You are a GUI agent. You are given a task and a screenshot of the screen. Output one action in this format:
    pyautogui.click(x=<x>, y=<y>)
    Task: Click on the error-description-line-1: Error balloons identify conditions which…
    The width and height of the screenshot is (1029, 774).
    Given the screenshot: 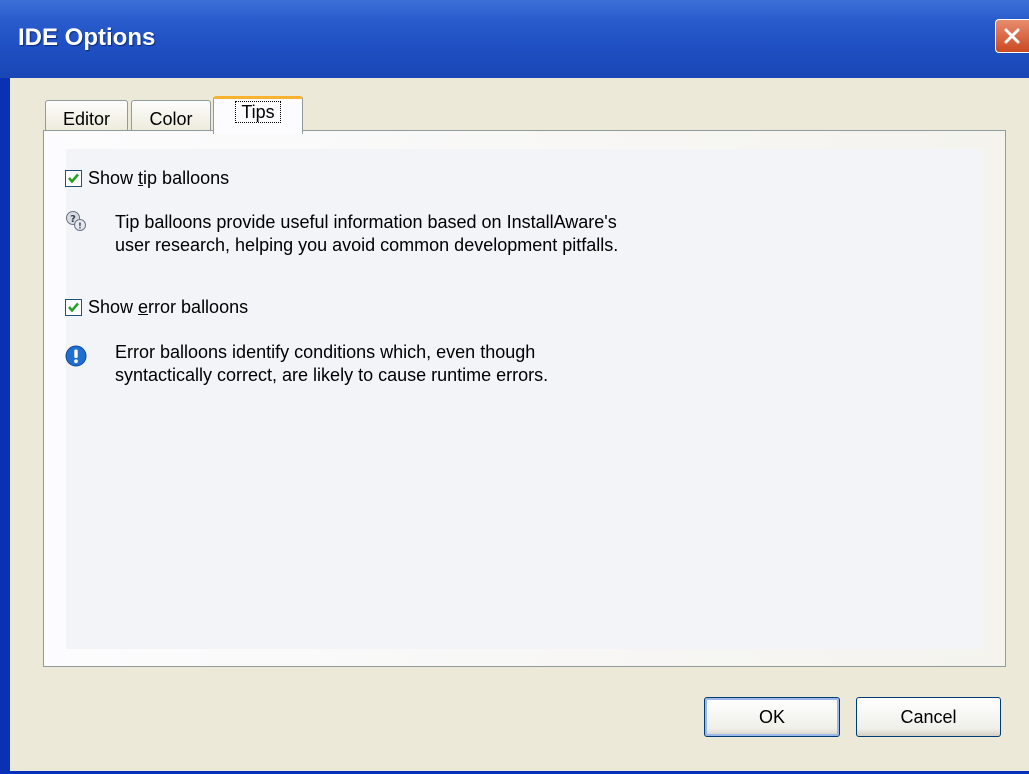 What is the action you would take?
    pyautogui.click(x=325, y=352)
    